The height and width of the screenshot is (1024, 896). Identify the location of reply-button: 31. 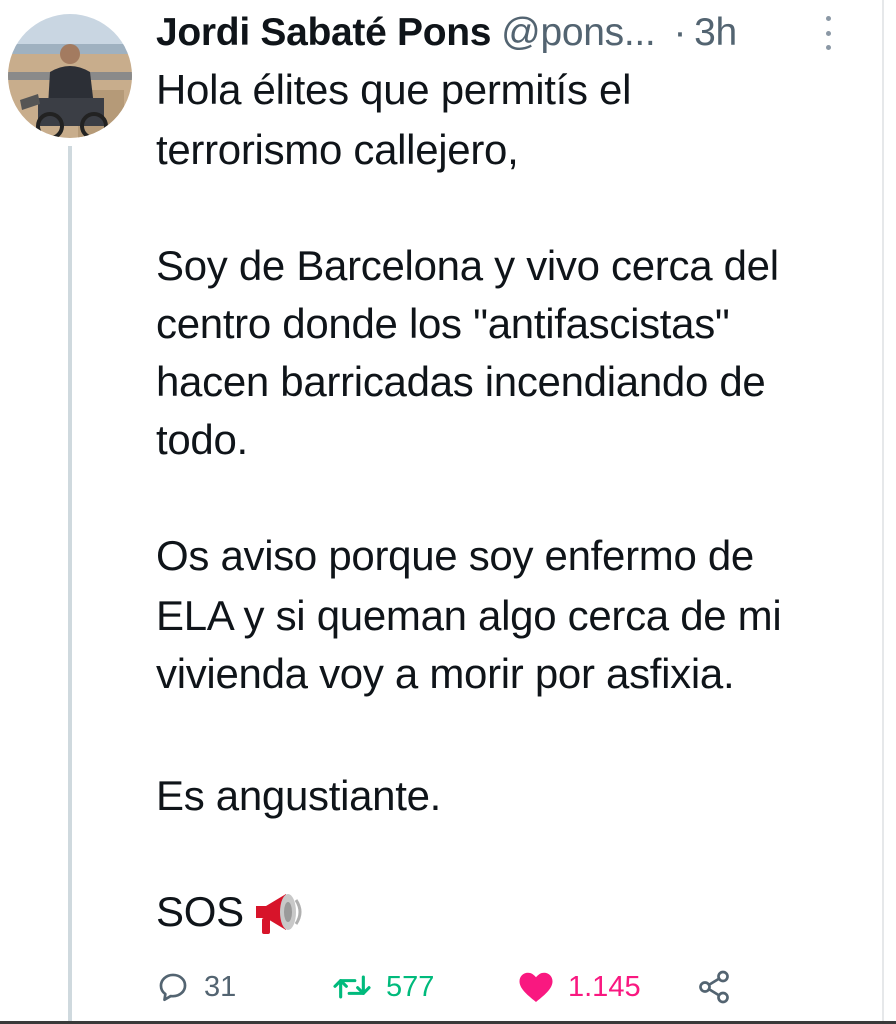
(196, 987).